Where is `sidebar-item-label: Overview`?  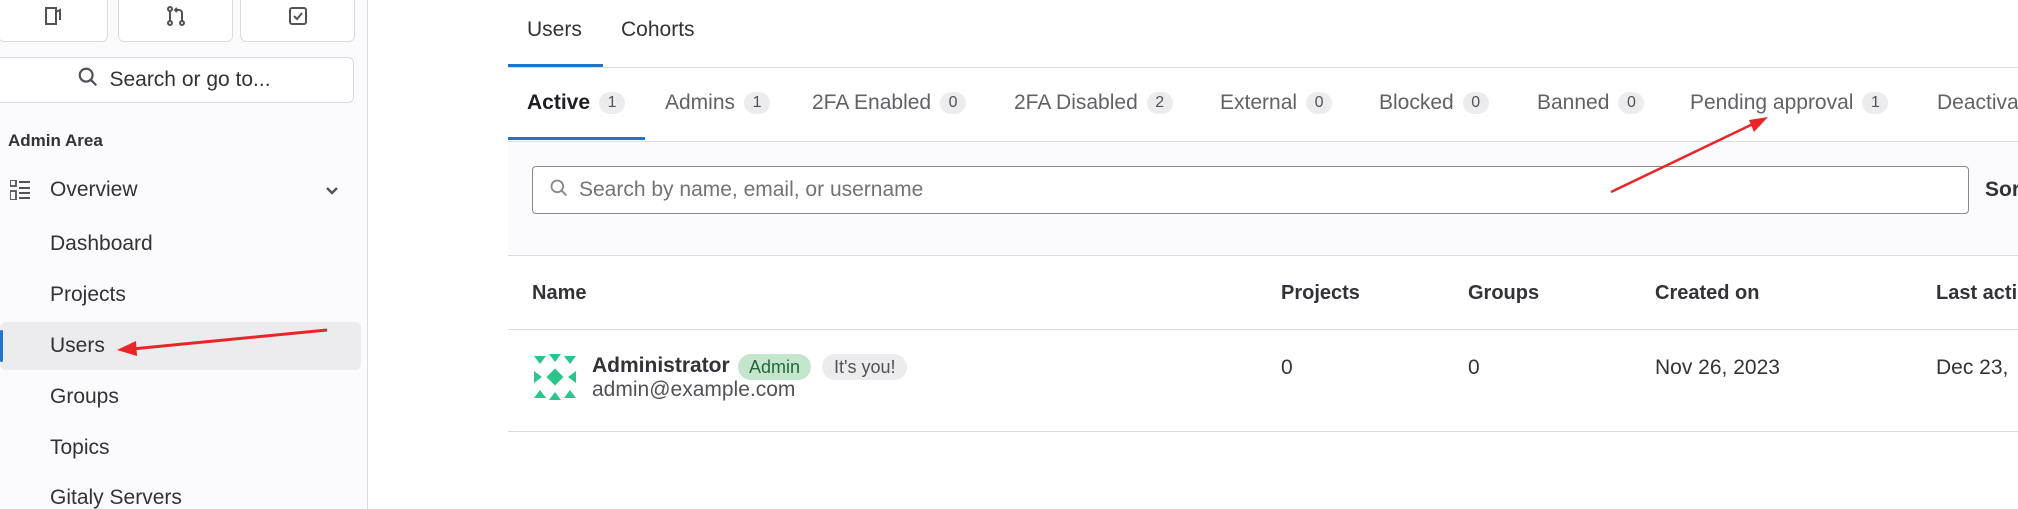 sidebar-item-label: Overview is located at coordinates (94, 189).